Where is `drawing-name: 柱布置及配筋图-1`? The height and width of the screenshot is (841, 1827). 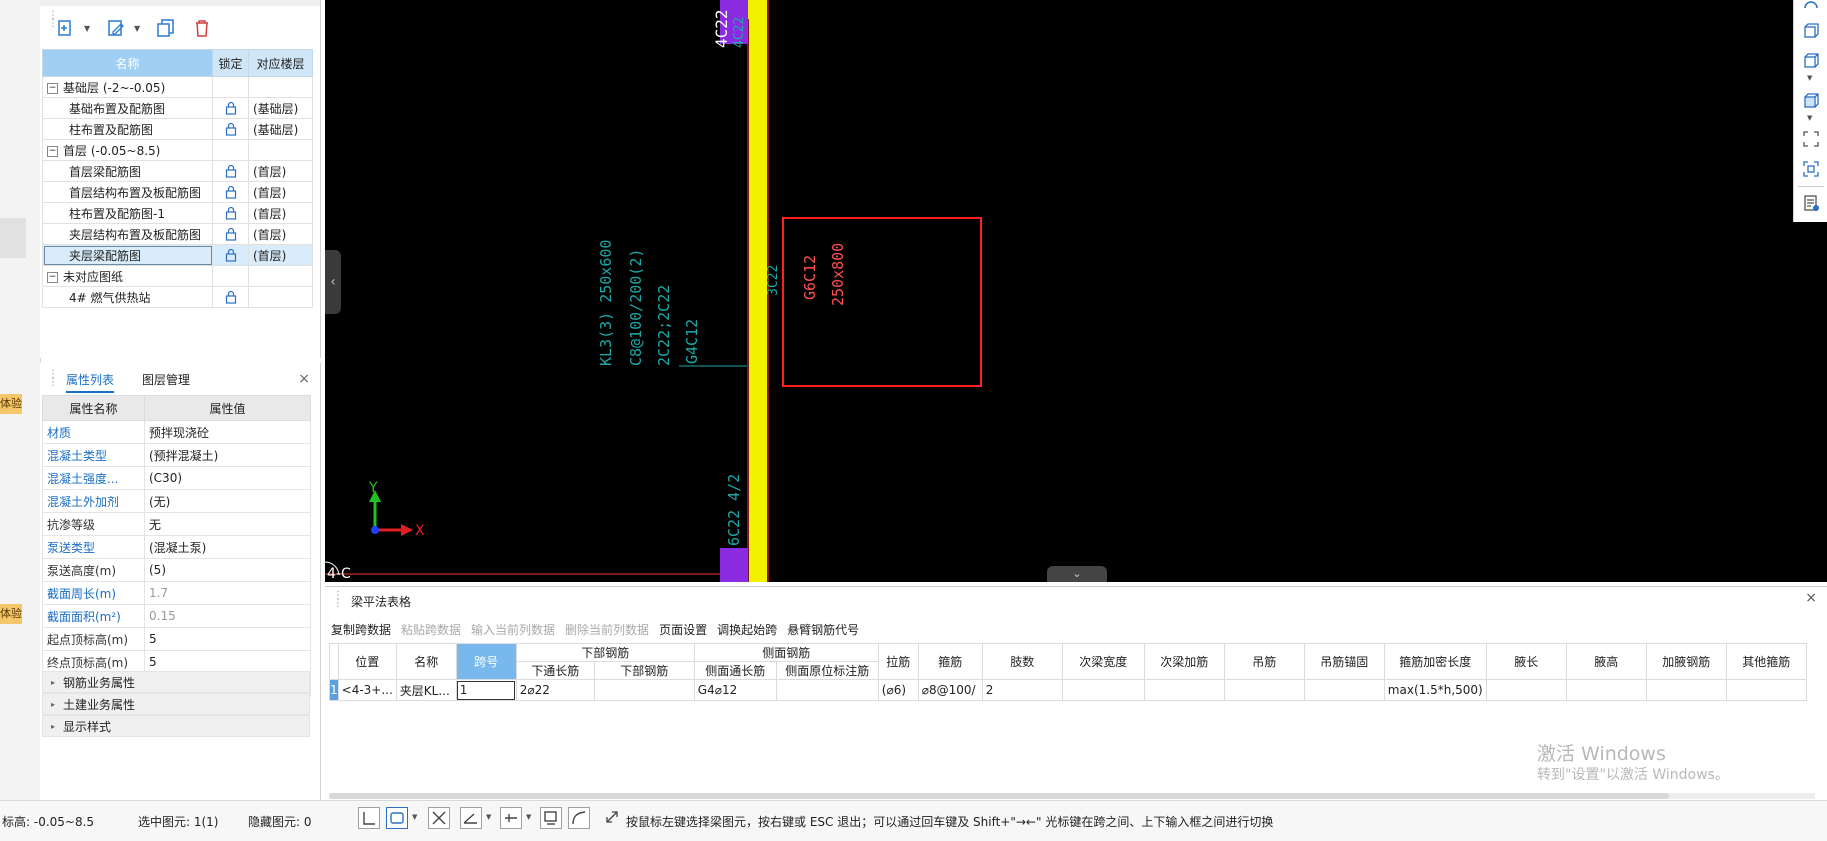 drawing-name: 柱布置及配筋图-1 is located at coordinates (127, 213).